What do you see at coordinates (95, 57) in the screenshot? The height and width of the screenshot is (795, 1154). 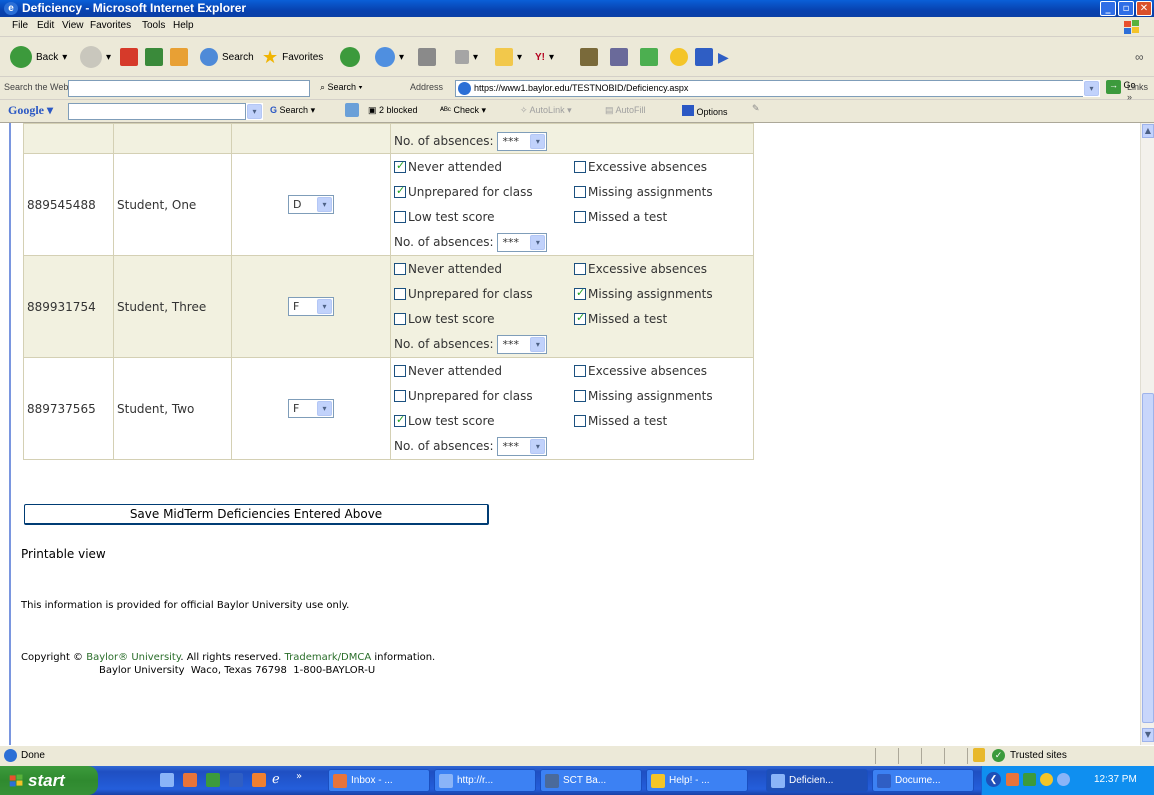 I see `forward-button: ▾` at bounding box center [95, 57].